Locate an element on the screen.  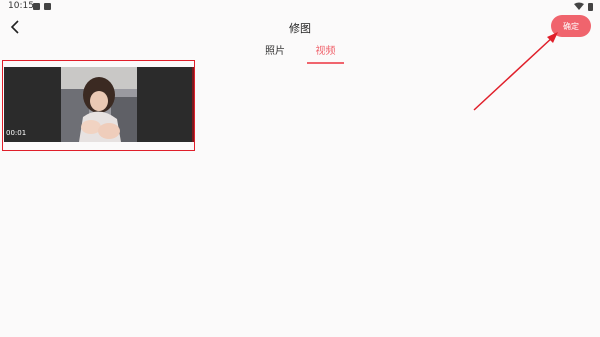
media-tabs: 照片 视频 is located at coordinates (300, 51).